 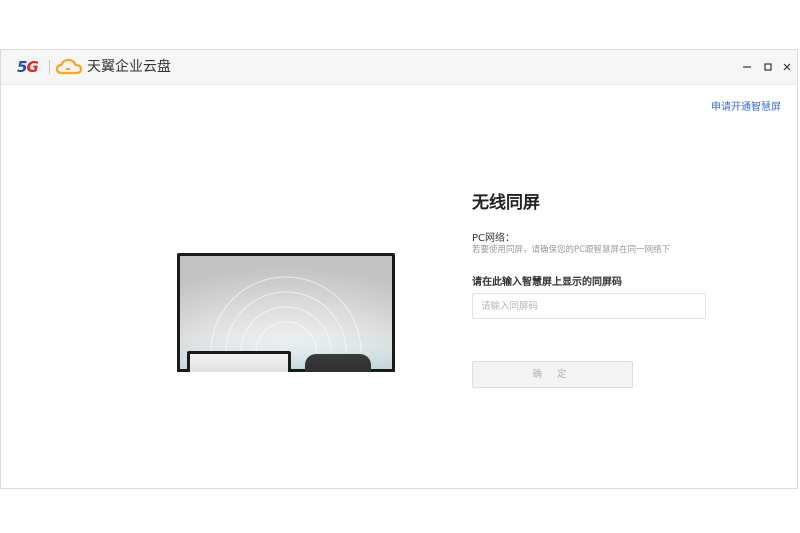 I want to click on close-button, so click(x=787, y=67).